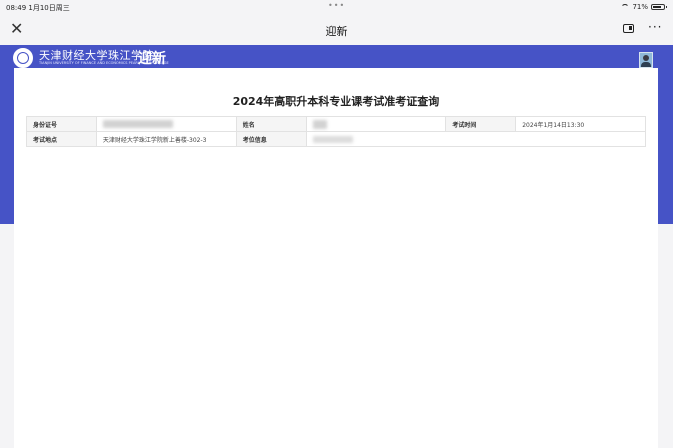 The image size is (673, 448). I want to click on redacted-id-number, so click(137, 124).